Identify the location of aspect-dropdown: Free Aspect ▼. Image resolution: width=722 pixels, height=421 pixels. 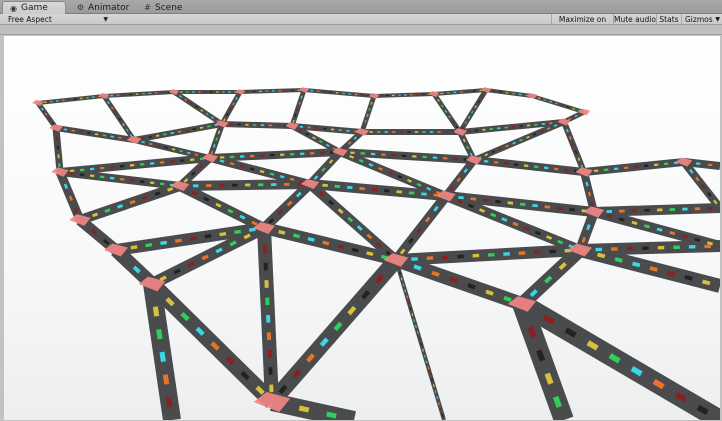
(57, 19).